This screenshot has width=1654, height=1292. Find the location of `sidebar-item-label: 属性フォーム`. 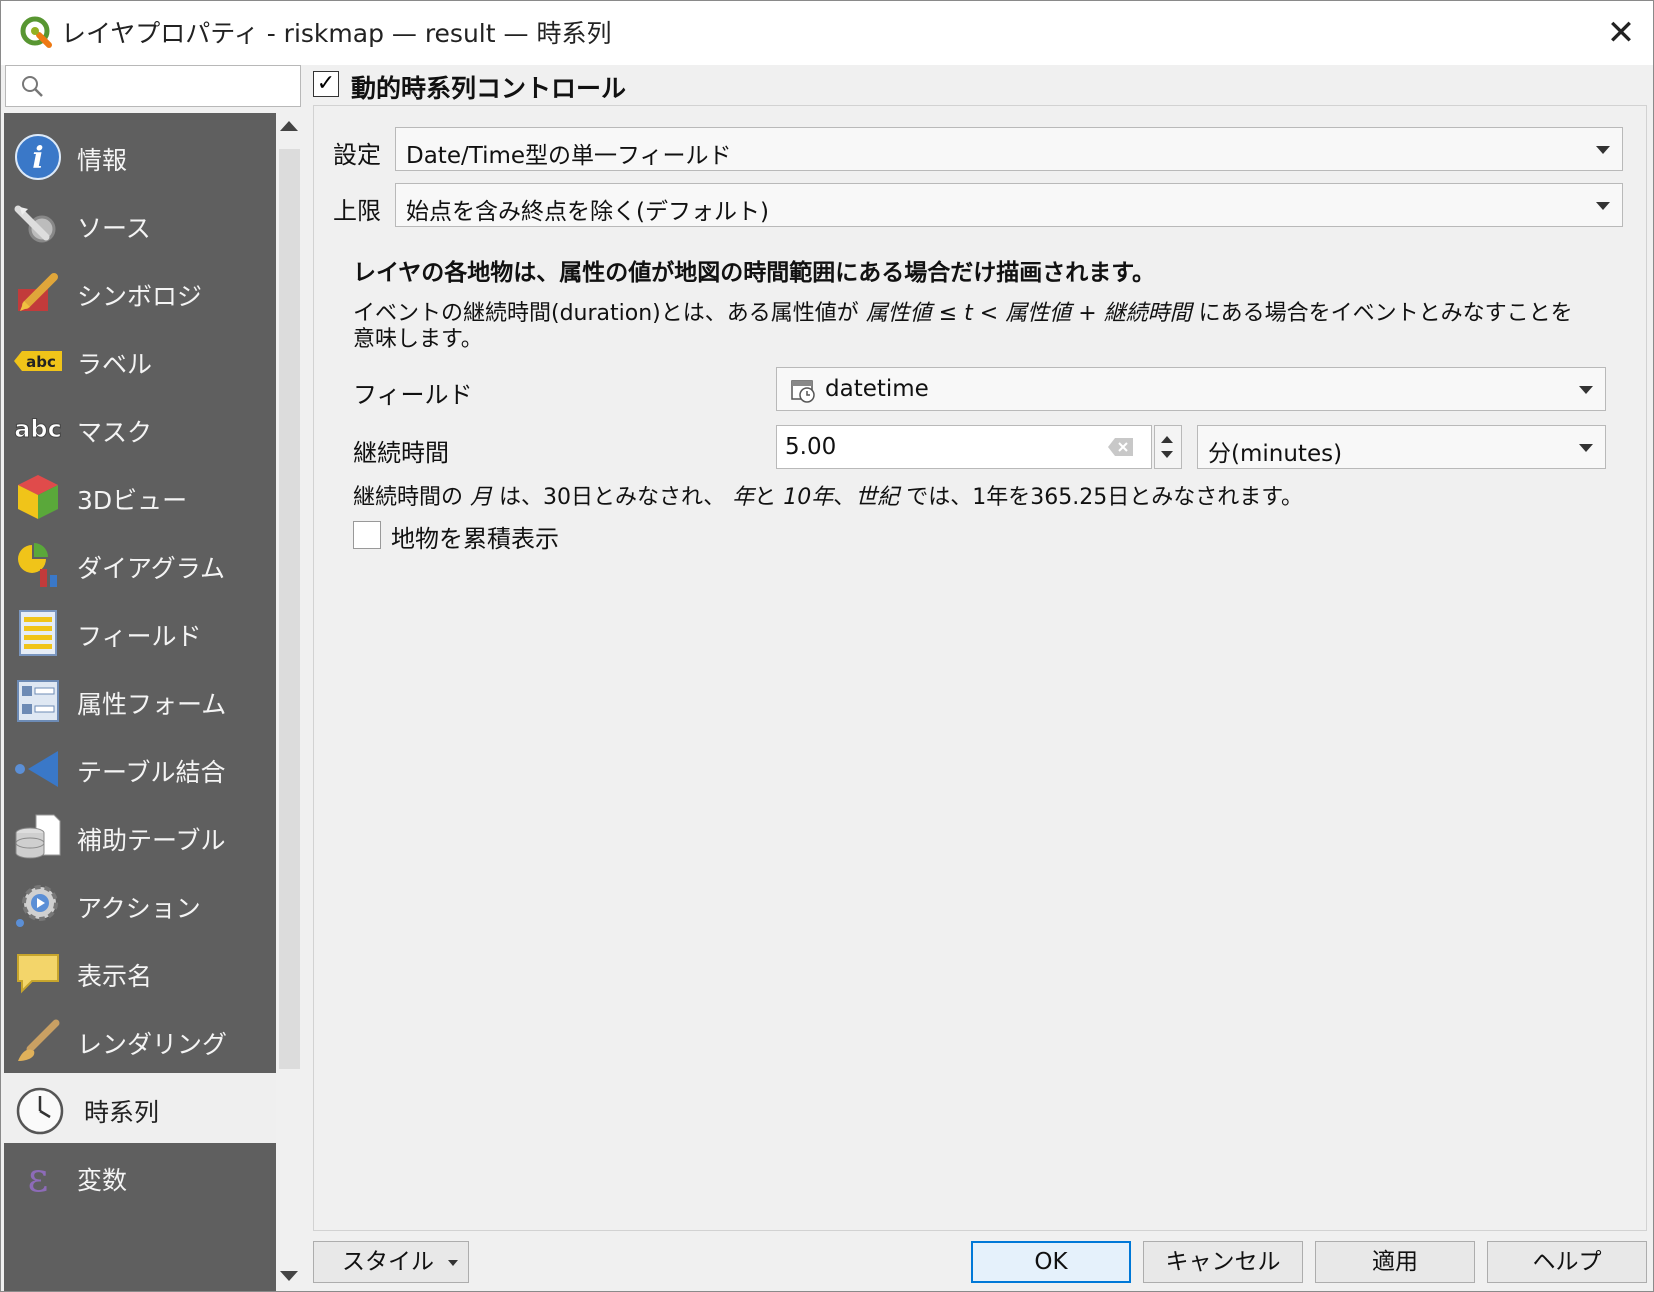

sidebar-item-label: 属性フォーム is located at coordinates (152, 704).